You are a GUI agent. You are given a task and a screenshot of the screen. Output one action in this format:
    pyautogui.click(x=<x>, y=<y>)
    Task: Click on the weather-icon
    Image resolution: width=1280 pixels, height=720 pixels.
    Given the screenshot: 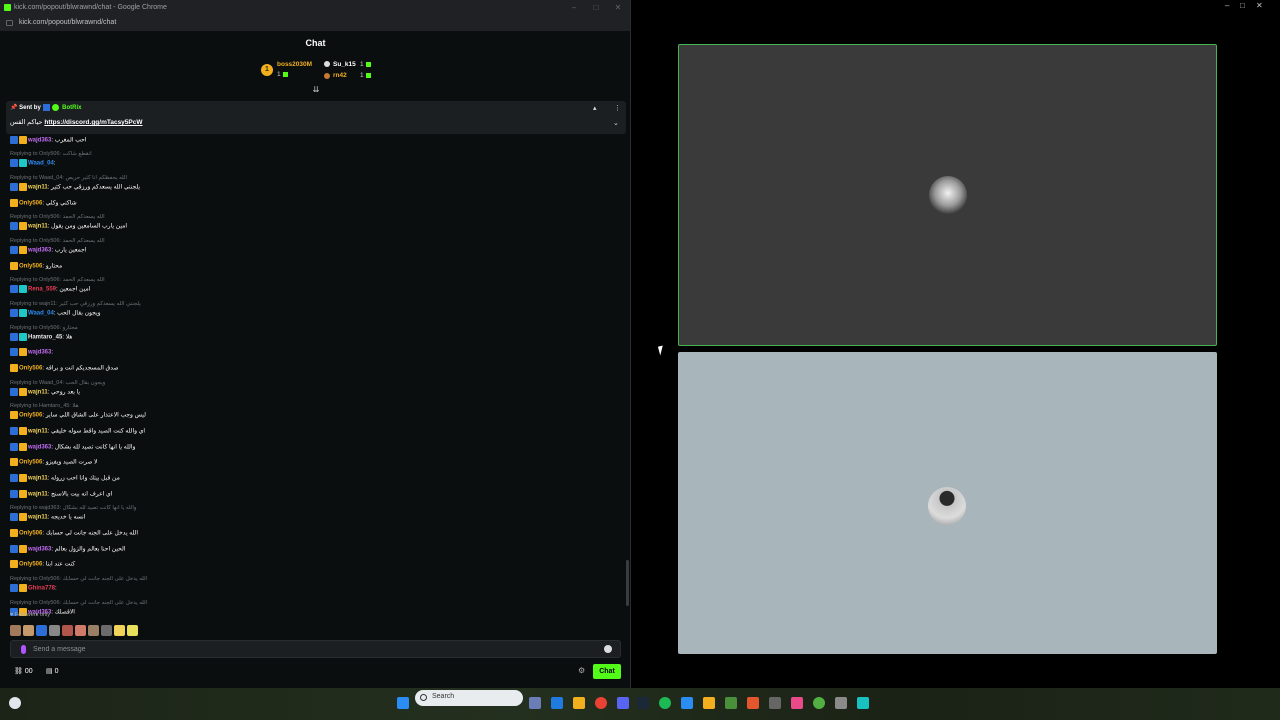 What is the action you would take?
    pyautogui.click(x=15, y=703)
    